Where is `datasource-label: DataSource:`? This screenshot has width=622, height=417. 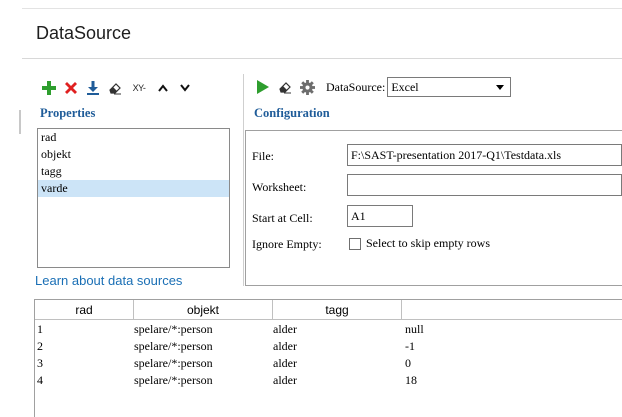
datasource-label: DataSource: is located at coordinates (356, 86).